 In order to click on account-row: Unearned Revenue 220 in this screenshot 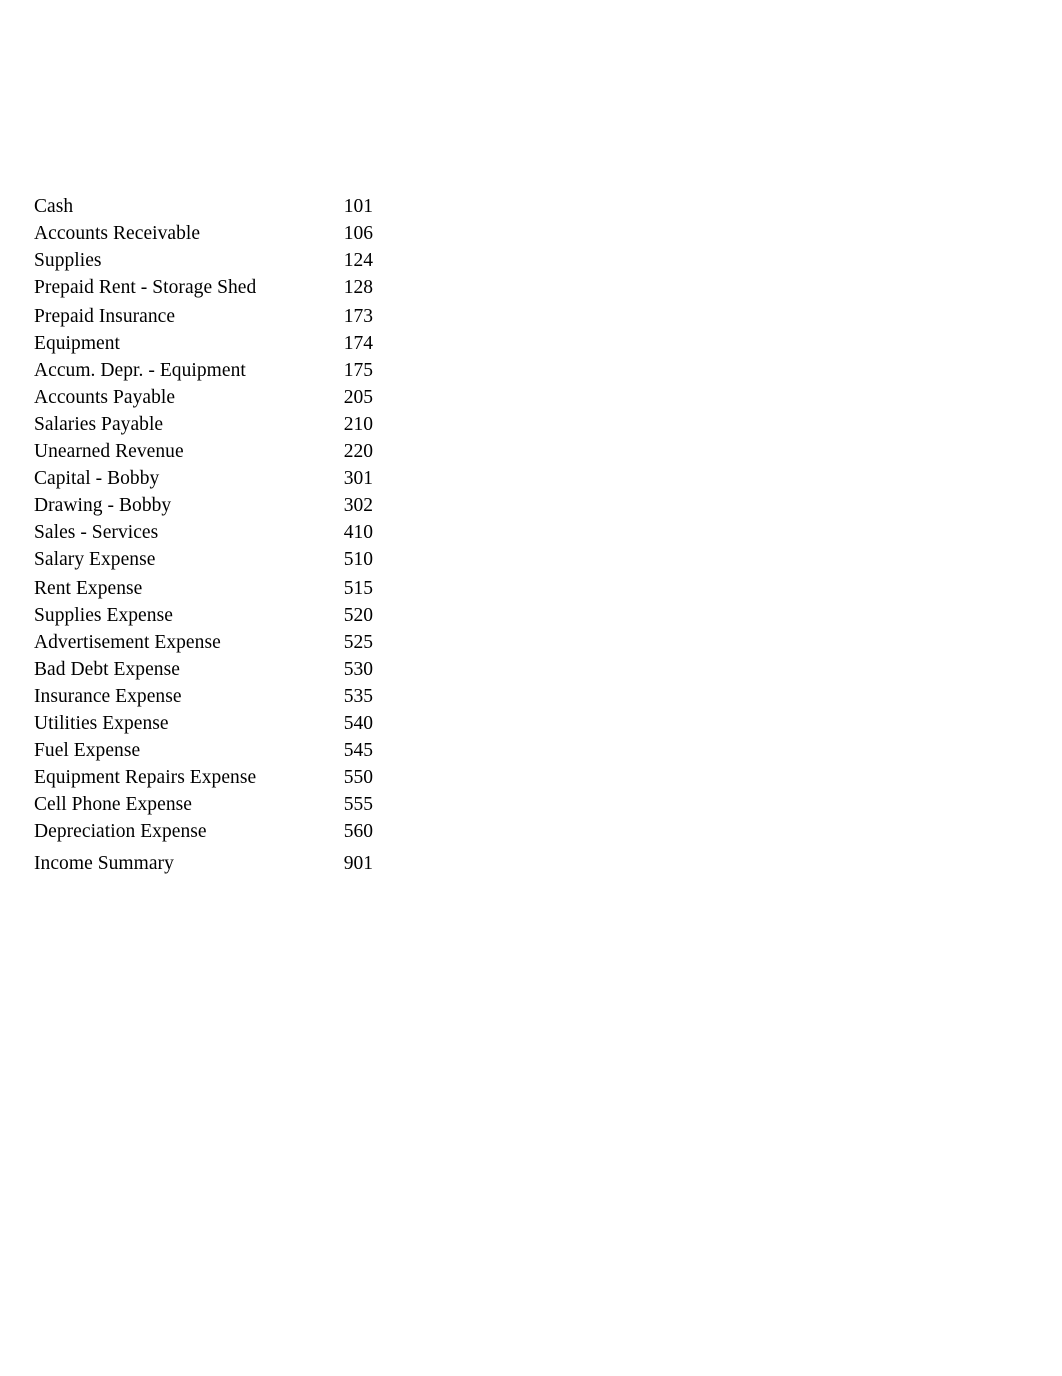, I will do `click(204, 451)`.